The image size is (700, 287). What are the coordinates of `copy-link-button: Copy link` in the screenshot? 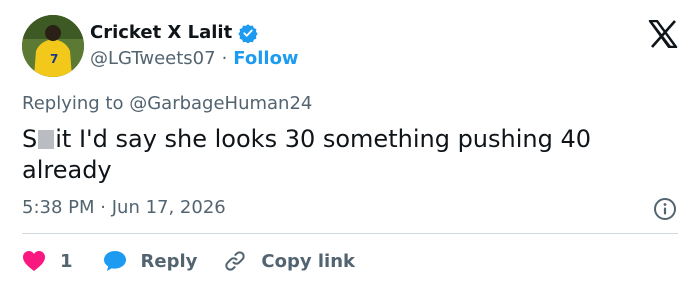 It's located at (289, 261).